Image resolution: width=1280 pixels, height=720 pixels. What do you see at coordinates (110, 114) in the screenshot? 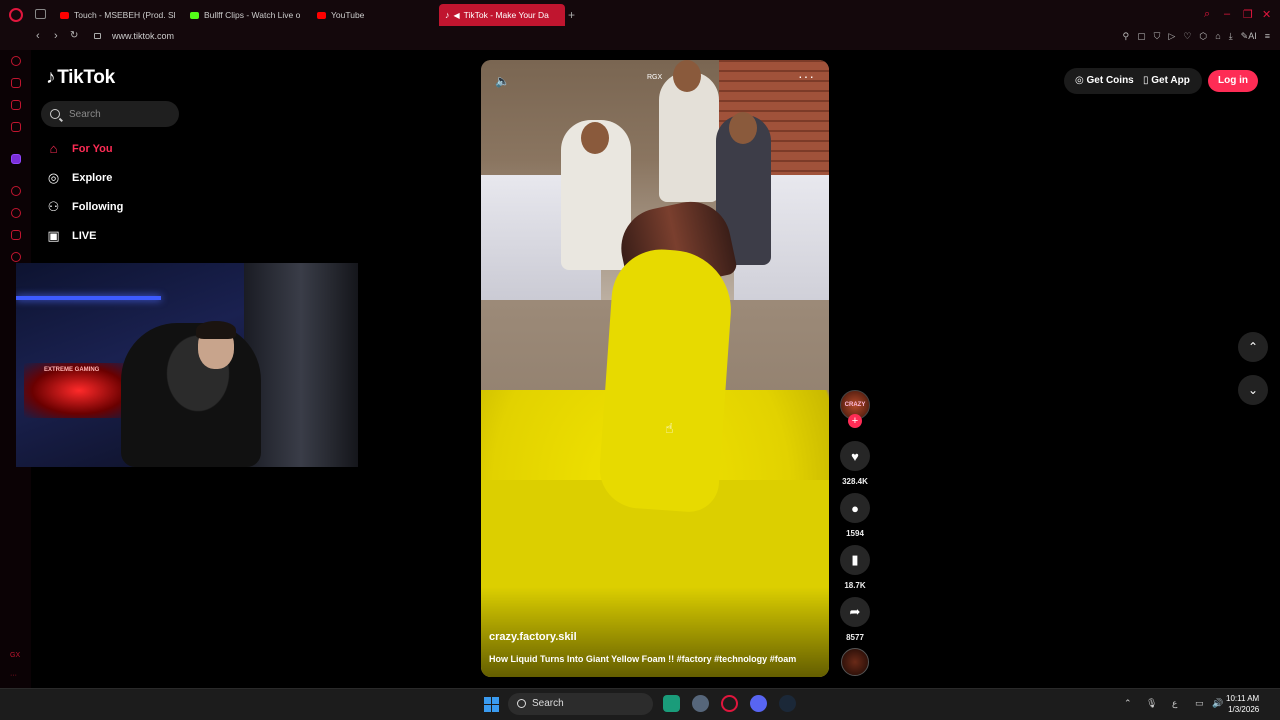
I see `search-input: Search` at bounding box center [110, 114].